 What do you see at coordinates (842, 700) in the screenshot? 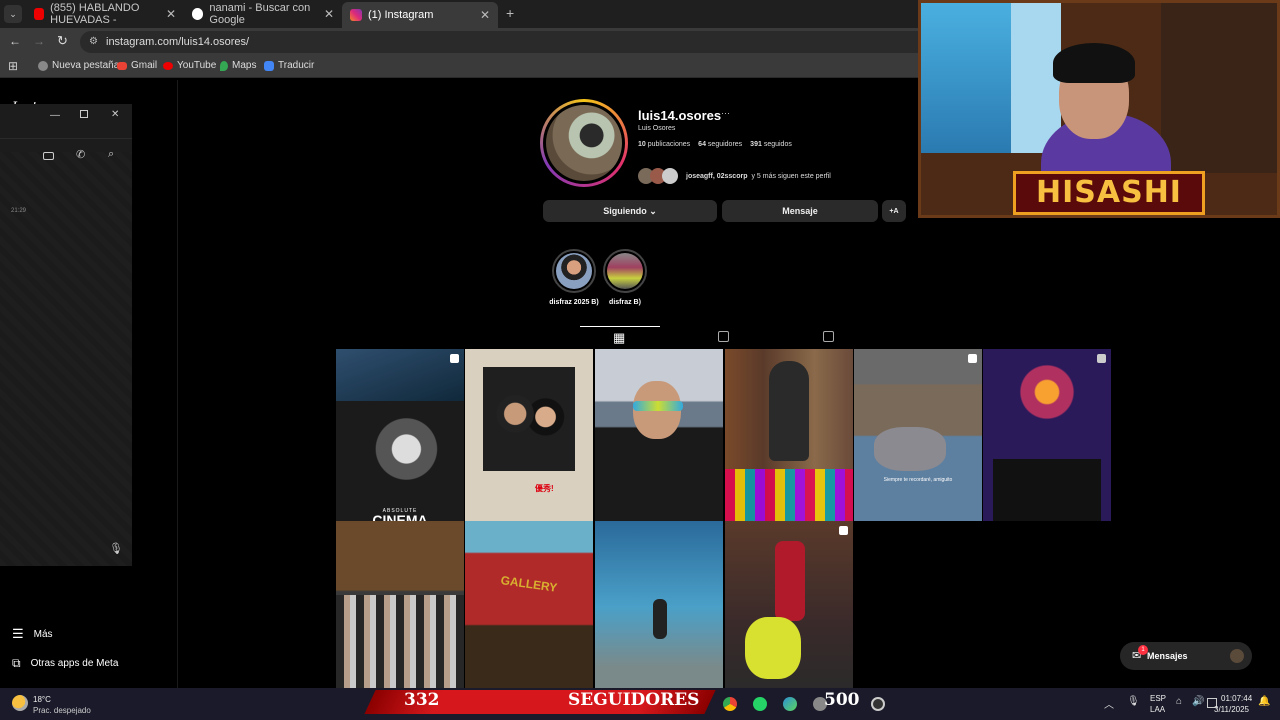
I see `follower-goal: 500` at bounding box center [842, 700].